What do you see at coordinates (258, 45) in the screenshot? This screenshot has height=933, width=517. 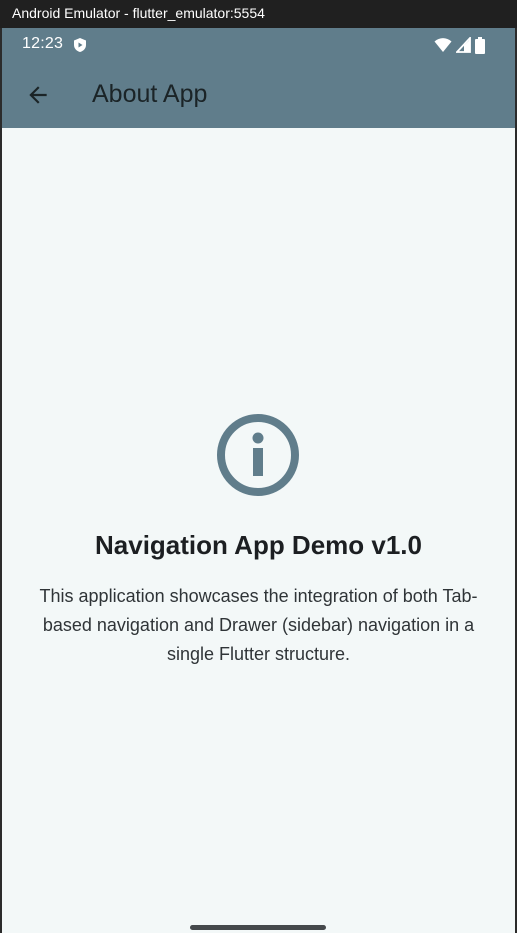 I see `status-bar: 12:23` at bounding box center [258, 45].